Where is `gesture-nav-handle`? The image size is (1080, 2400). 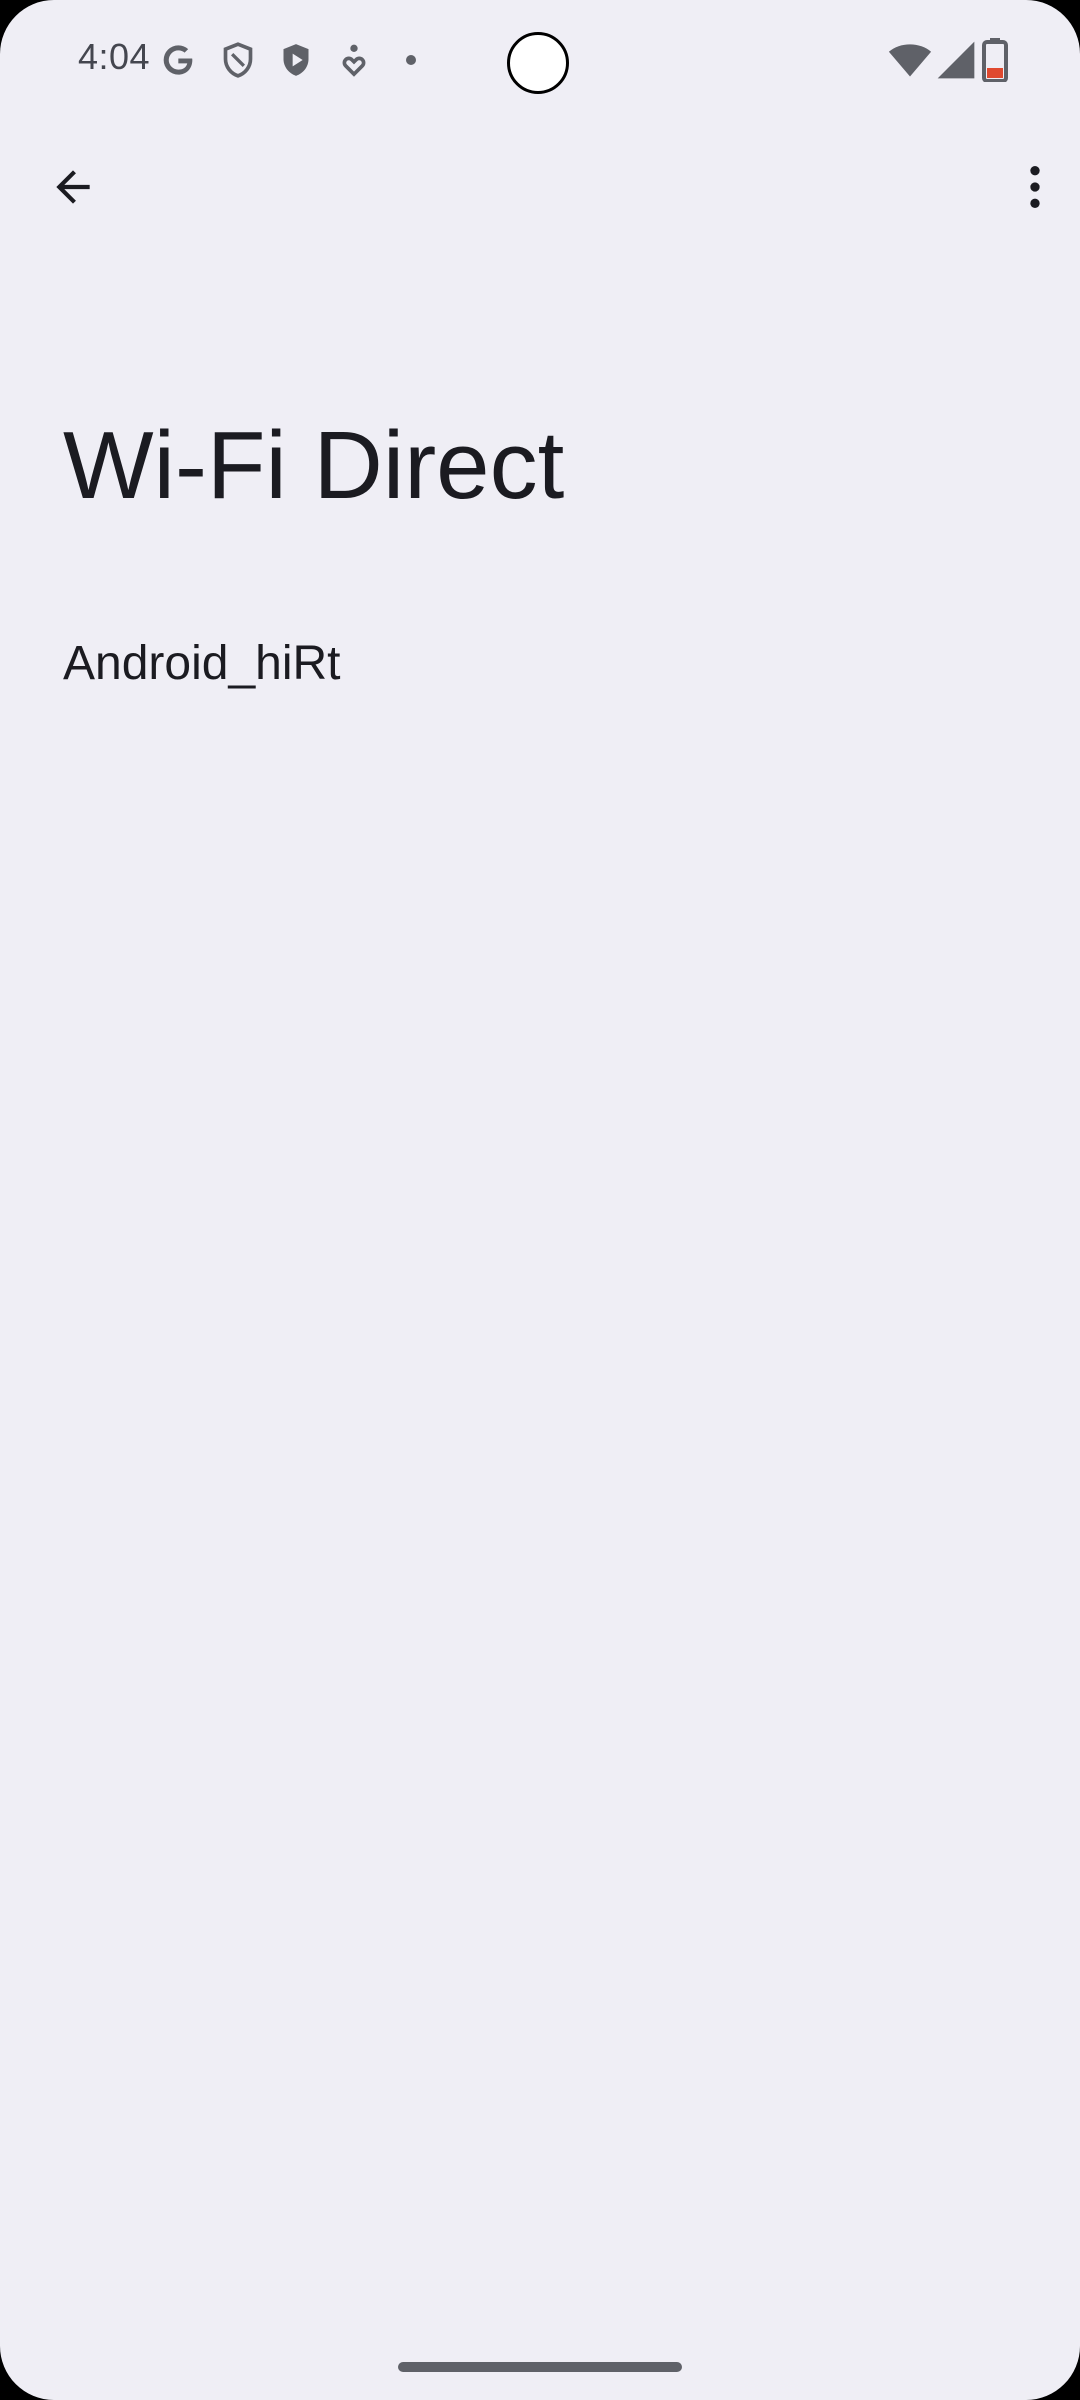 gesture-nav-handle is located at coordinates (540, 2367).